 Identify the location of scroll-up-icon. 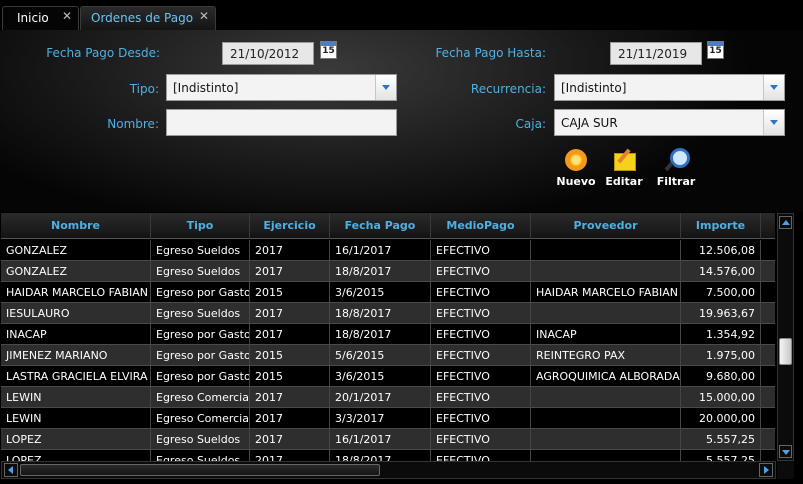
(785, 222).